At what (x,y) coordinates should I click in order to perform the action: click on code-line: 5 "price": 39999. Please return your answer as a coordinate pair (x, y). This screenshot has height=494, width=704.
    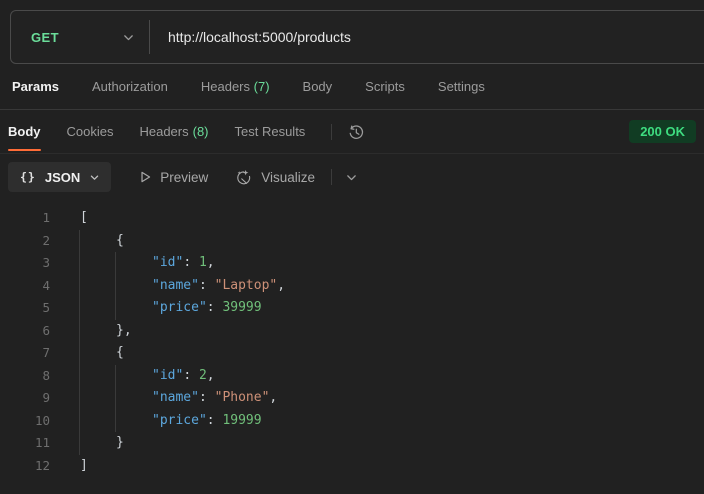
    Looking at the image, I should click on (352, 308).